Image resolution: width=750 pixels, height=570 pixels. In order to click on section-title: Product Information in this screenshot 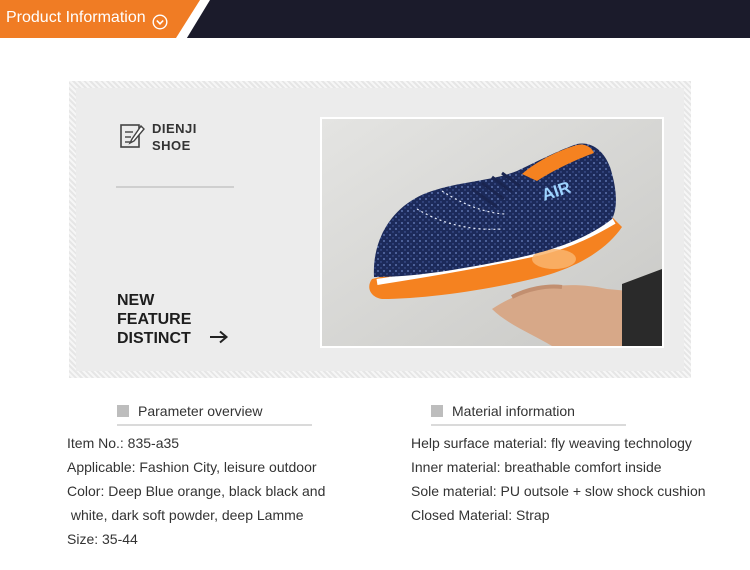, I will do `click(76, 17)`.